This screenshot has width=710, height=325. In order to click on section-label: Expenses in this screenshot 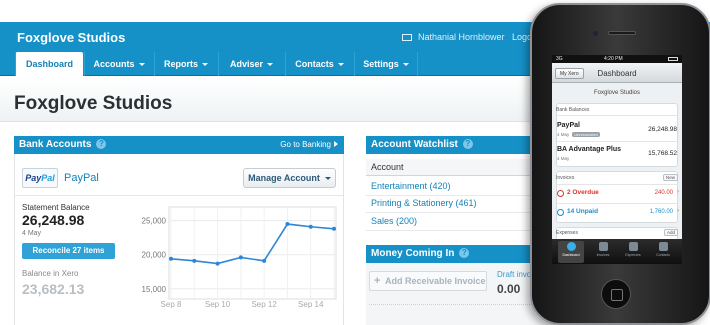, I will do `click(567, 233)`.